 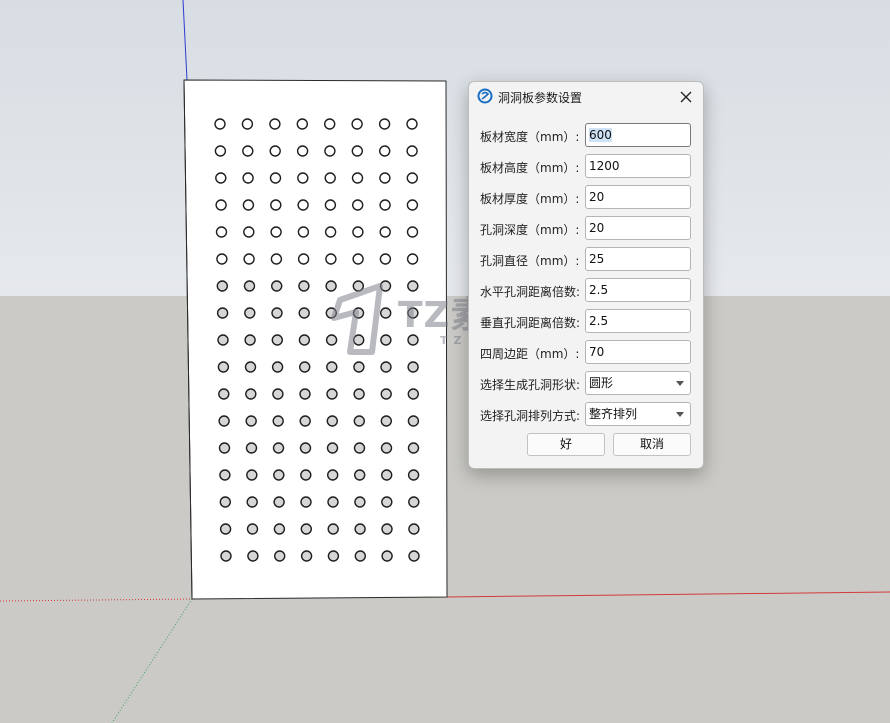 What do you see at coordinates (530, 416) in the screenshot?
I see `hole-arrangement-label: 选择孔洞排列方式:` at bounding box center [530, 416].